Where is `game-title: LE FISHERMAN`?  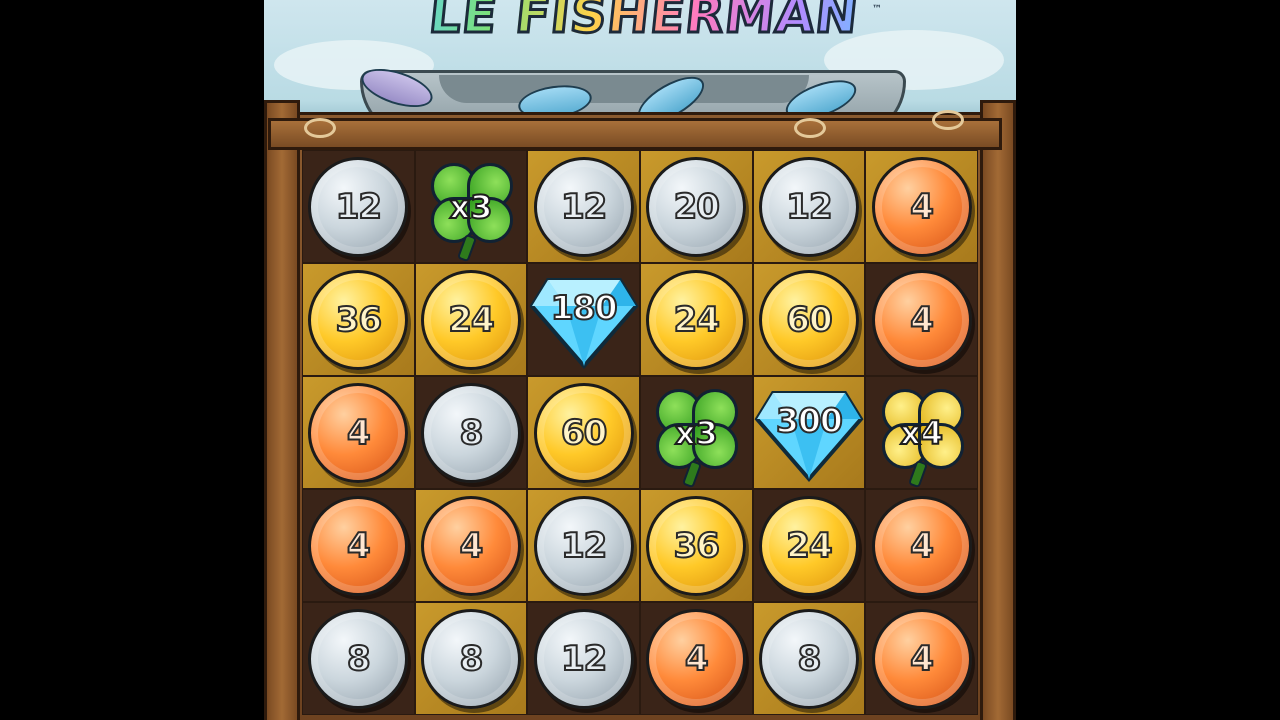 game-title: LE FISHERMAN is located at coordinates (644, 23).